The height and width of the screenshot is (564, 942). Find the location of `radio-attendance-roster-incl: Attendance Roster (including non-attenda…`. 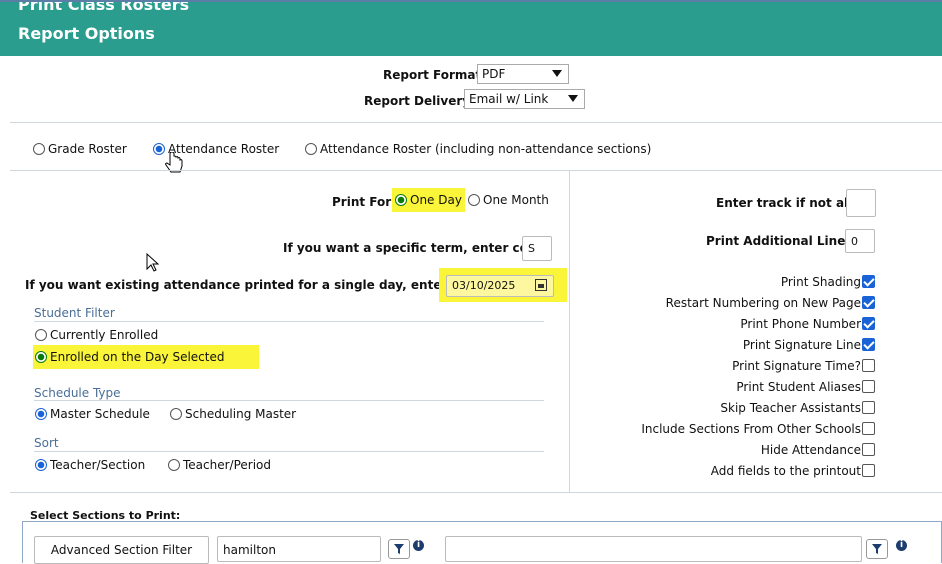

radio-attendance-roster-incl: Attendance Roster (including non-attenda… is located at coordinates (478, 149).